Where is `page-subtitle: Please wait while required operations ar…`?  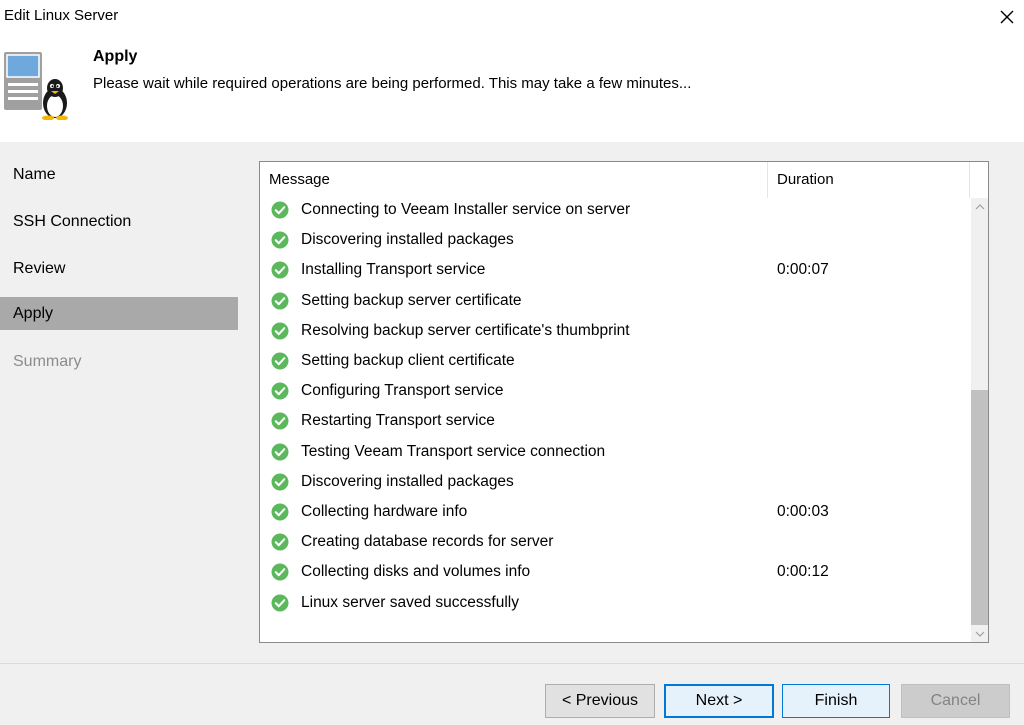
page-subtitle: Please wait while required operations ar… is located at coordinates (392, 83).